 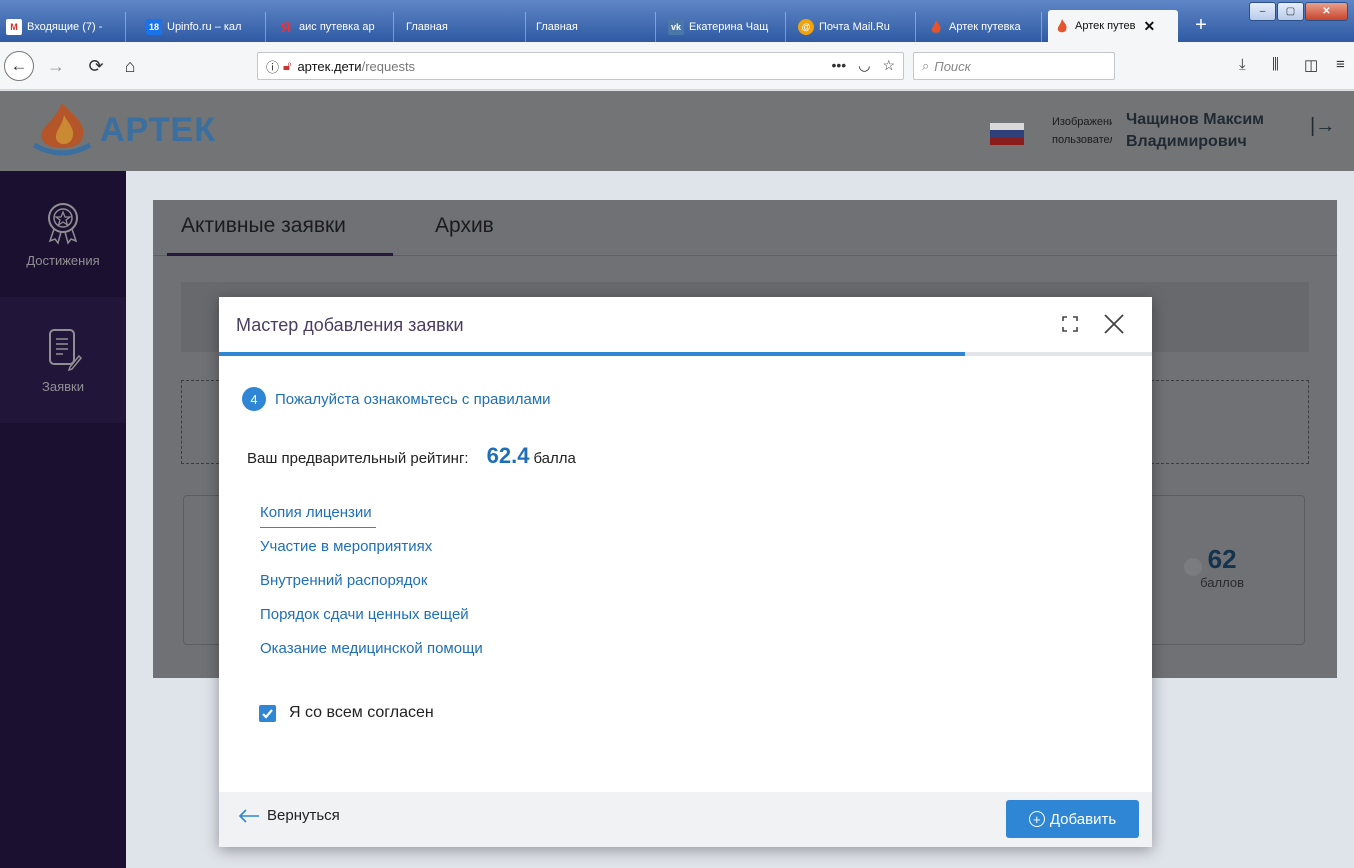 What do you see at coordinates (1322, 126) in the screenshot?
I see `logout-icon: |→` at bounding box center [1322, 126].